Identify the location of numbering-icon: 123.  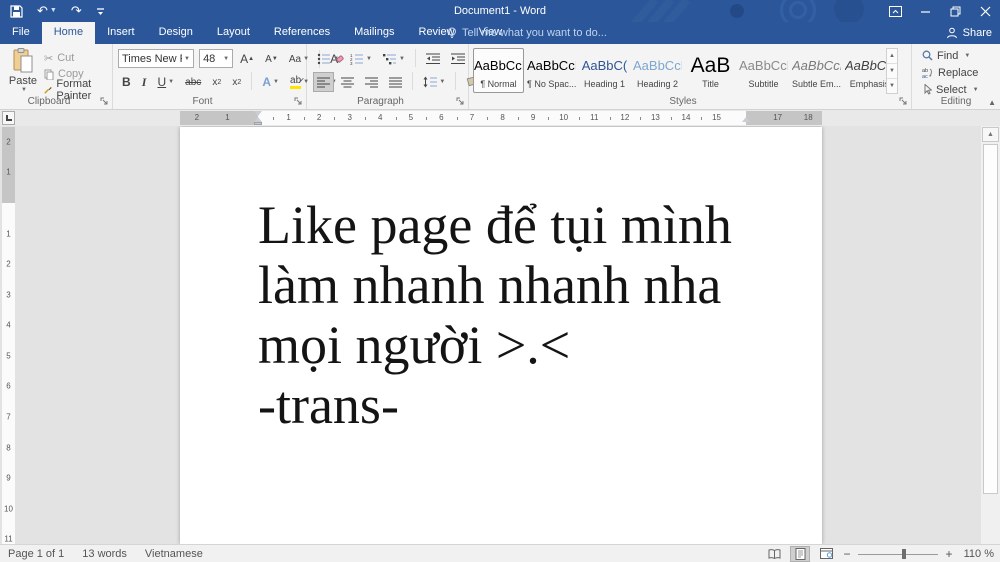
(357, 59).